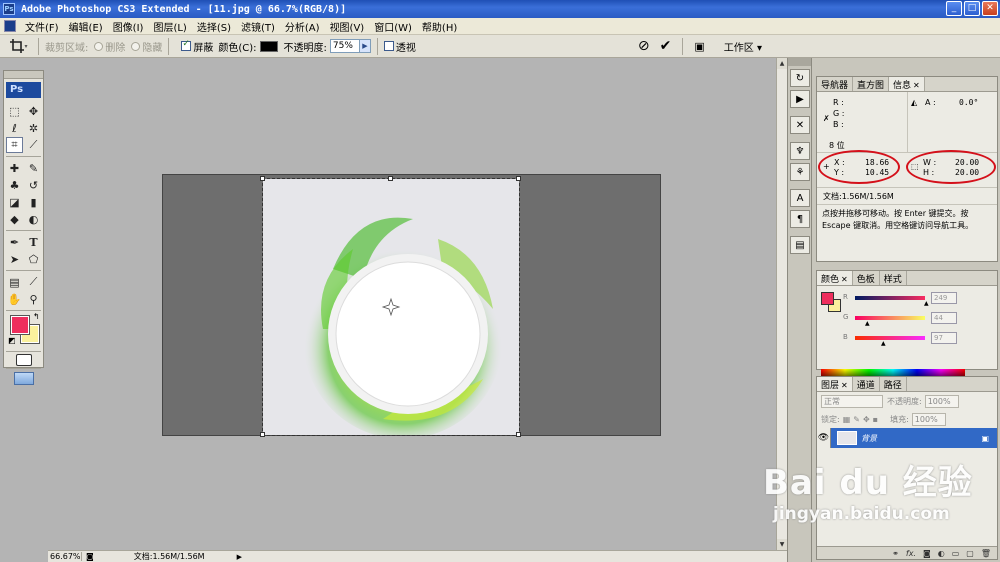  What do you see at coordinates (302, 26) in the screenshot?
I see `menu-analysis: 分析(A)` at bounding box center [302, 26].